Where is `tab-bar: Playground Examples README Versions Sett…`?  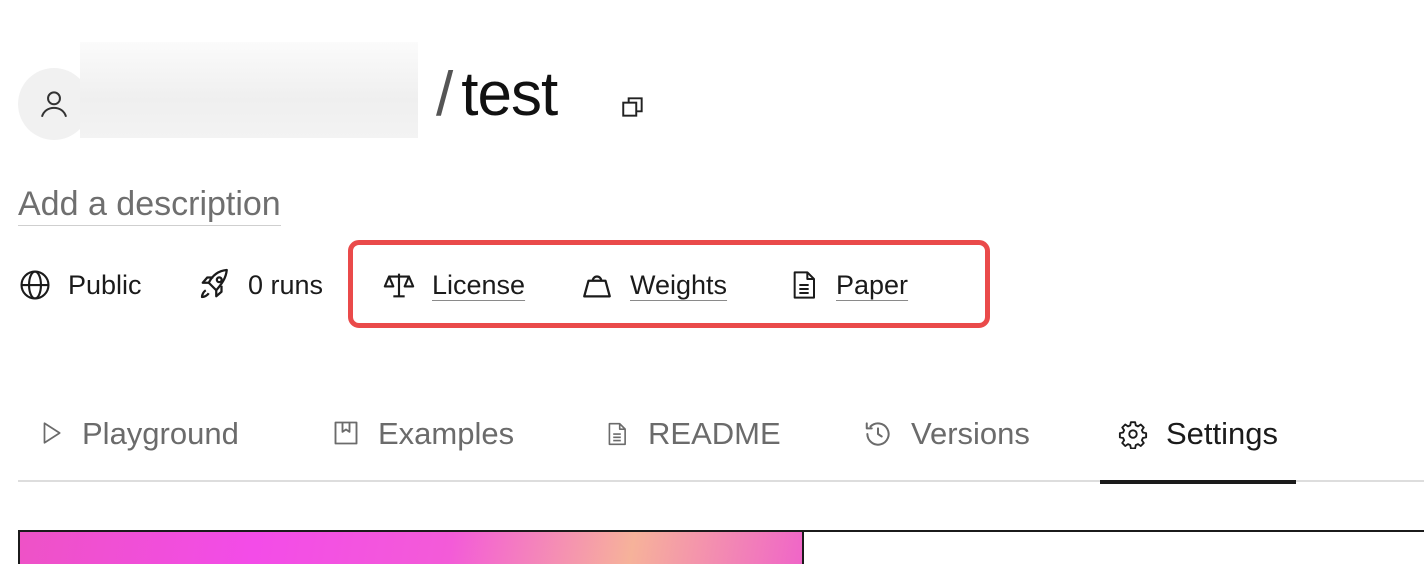
tab-bar: Playground Examples README Versions Sett… is located at coordinates (721, 442).